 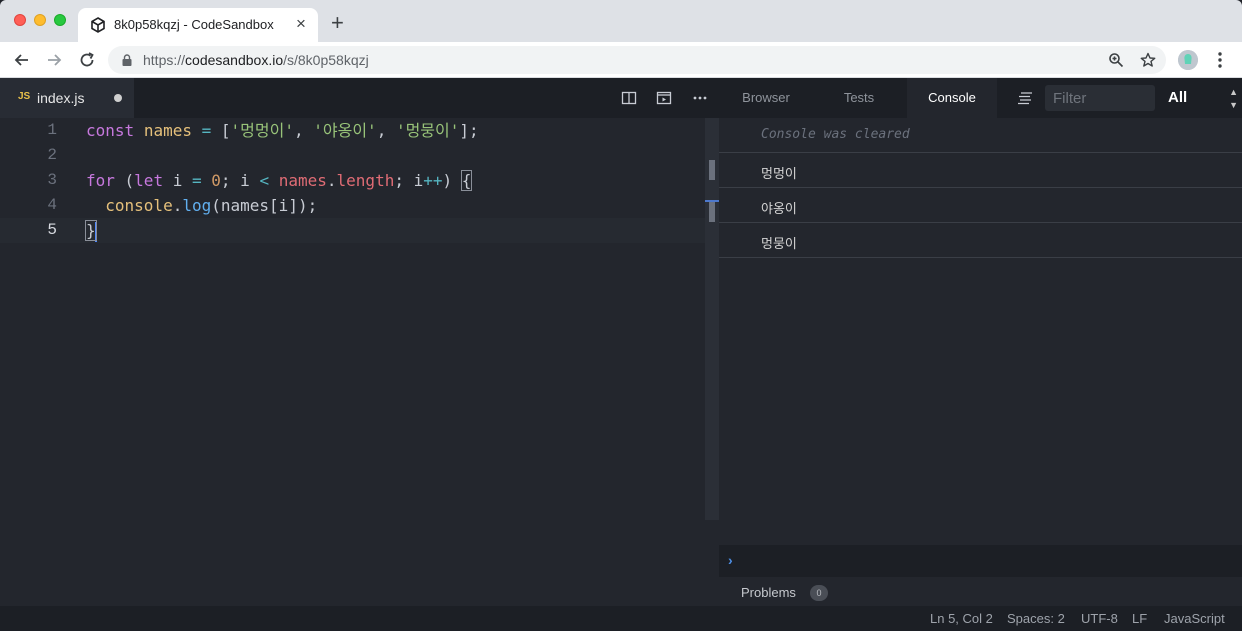 I want to click on minimize-window-button, so click(x=40, y=20).